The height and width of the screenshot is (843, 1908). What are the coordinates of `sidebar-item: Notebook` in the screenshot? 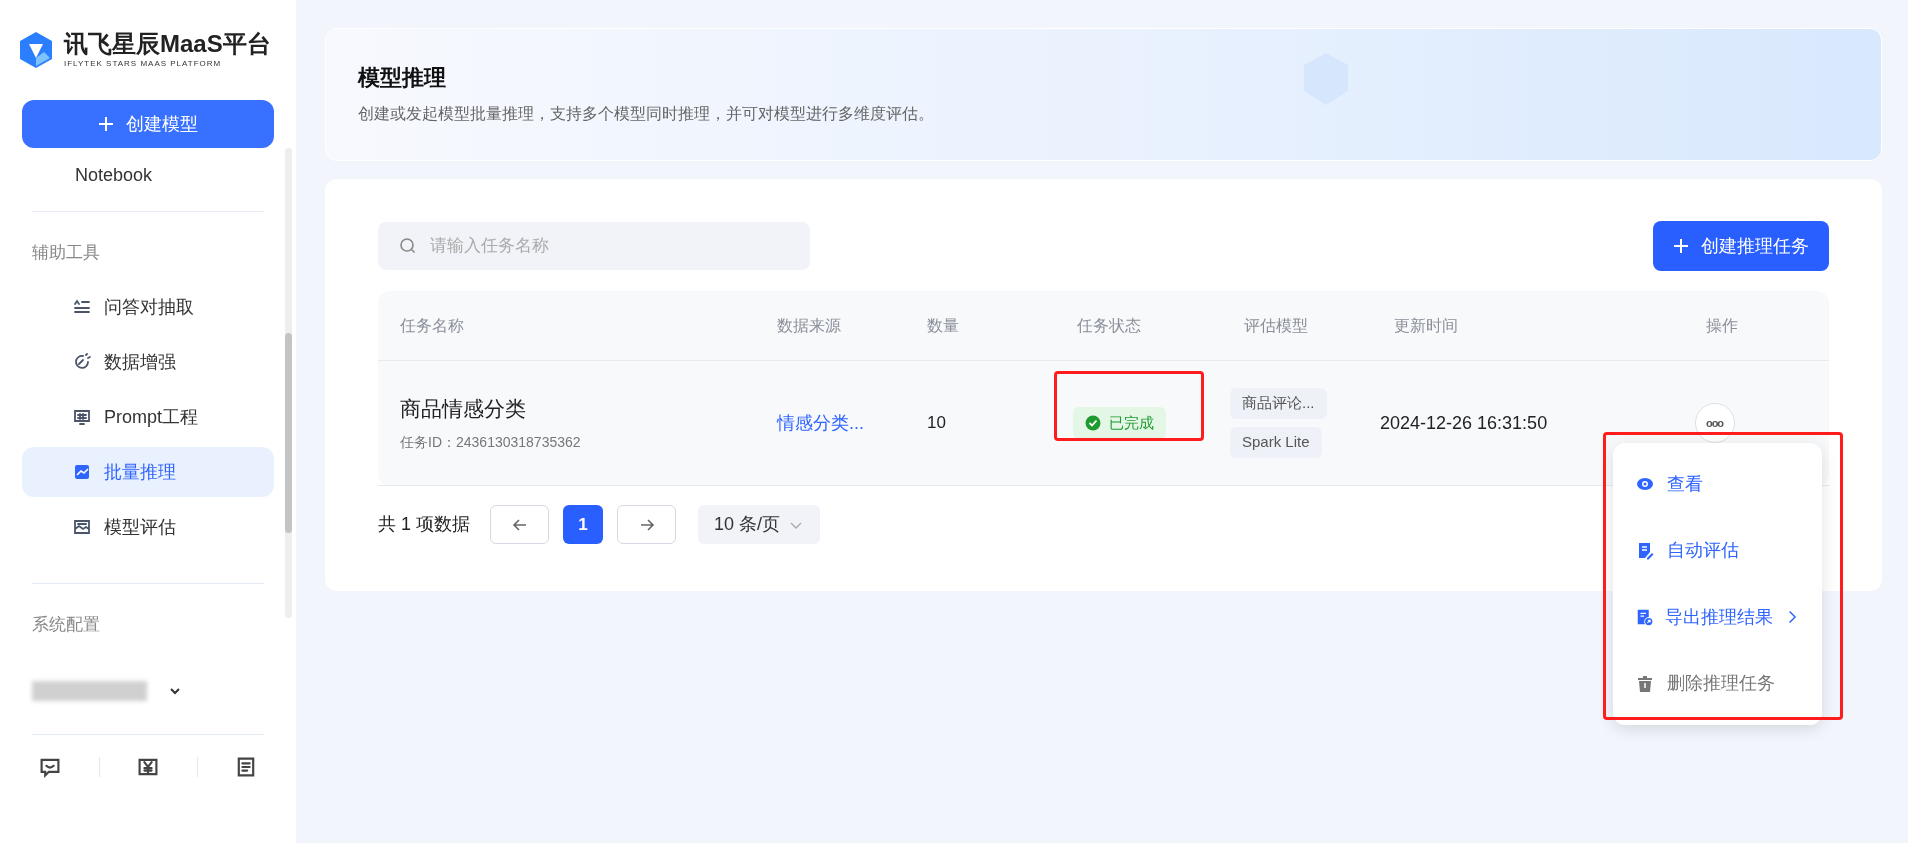 It's located at (114, 175).